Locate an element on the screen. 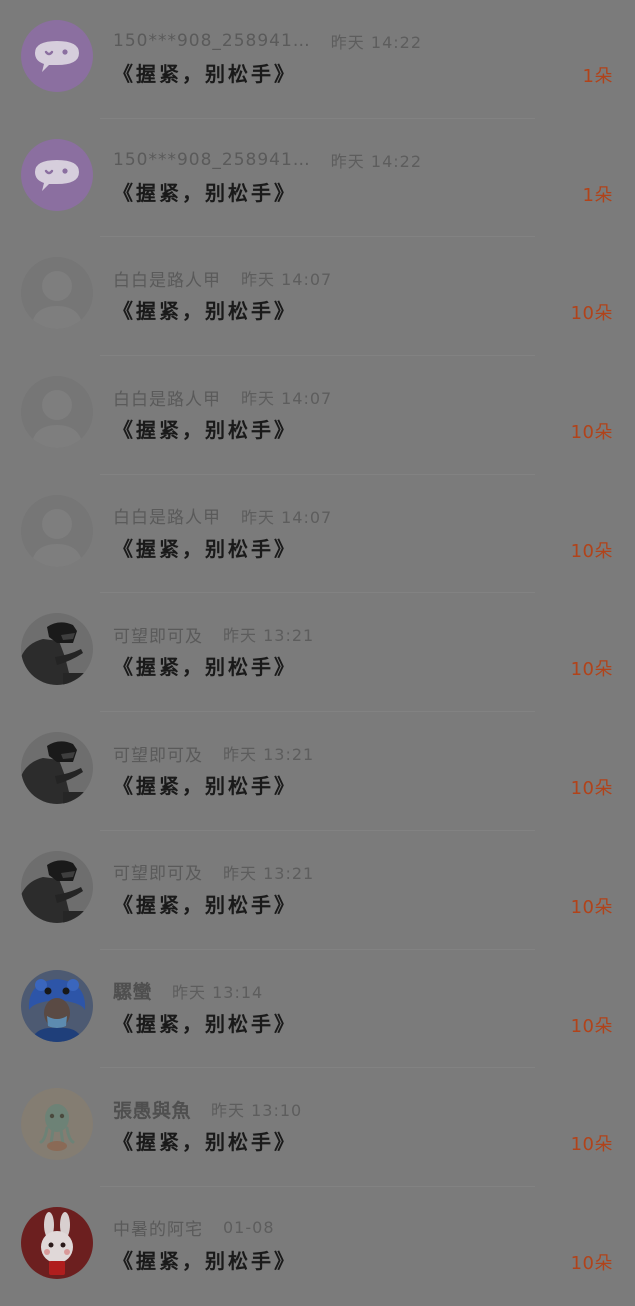 This screenshot has width=635, height=1306. user-name: 中暑的阿宅 is located at coordinates (158, 1227).